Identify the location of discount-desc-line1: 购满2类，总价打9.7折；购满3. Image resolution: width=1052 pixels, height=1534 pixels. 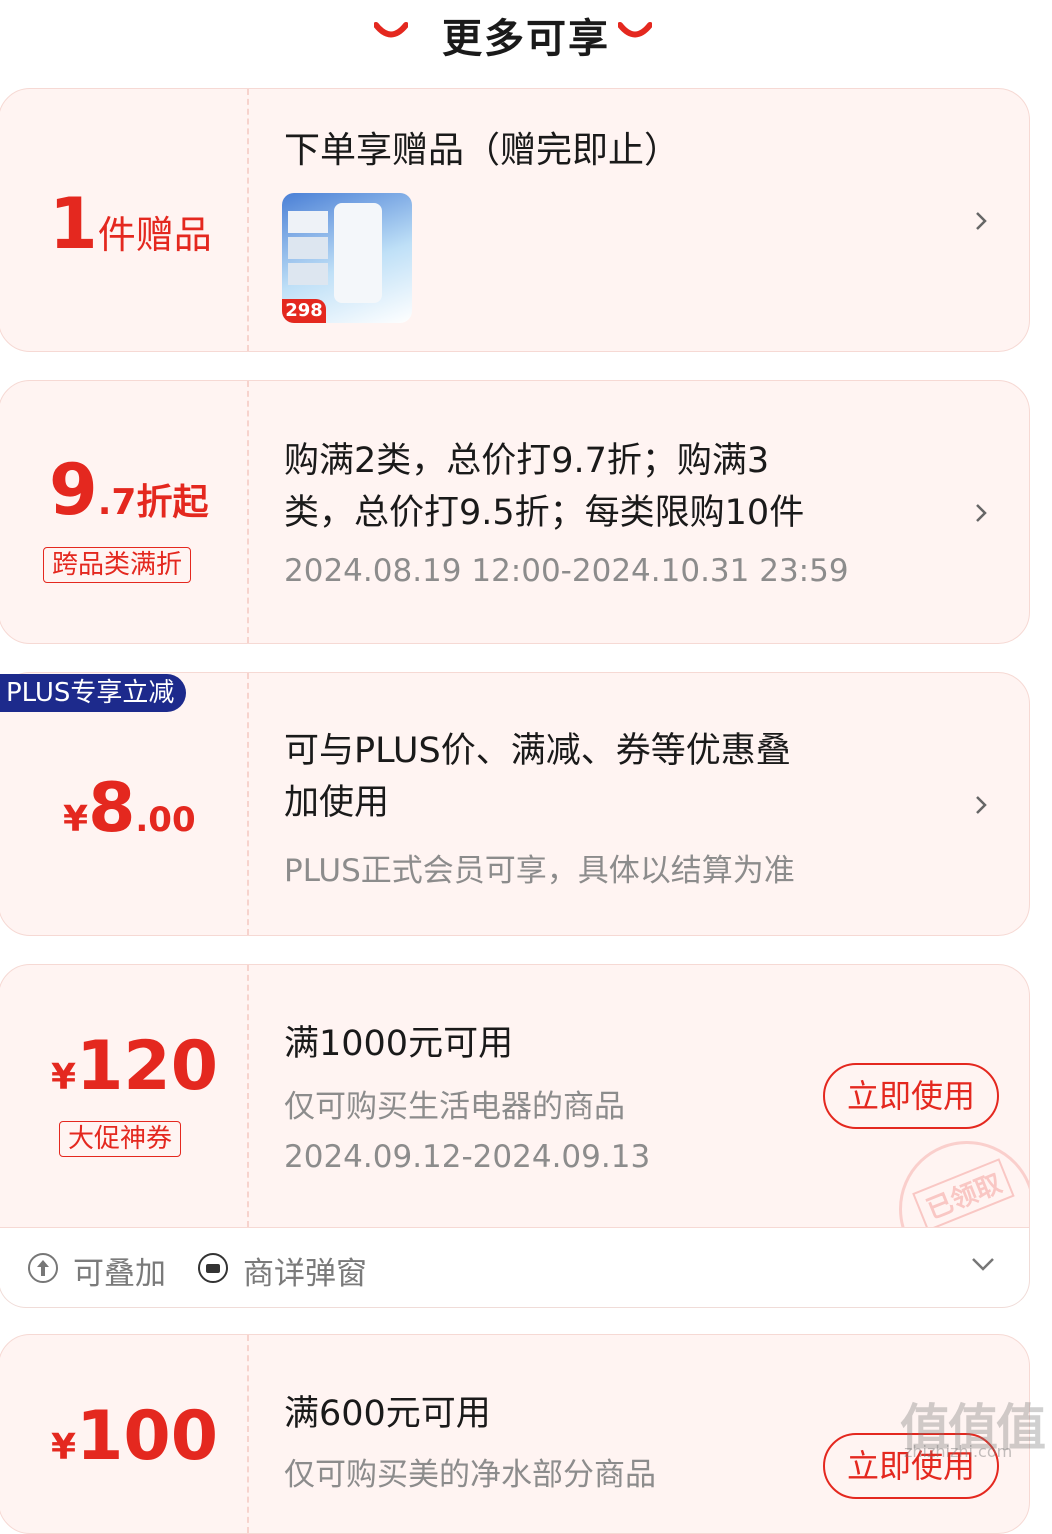
(527, 461).